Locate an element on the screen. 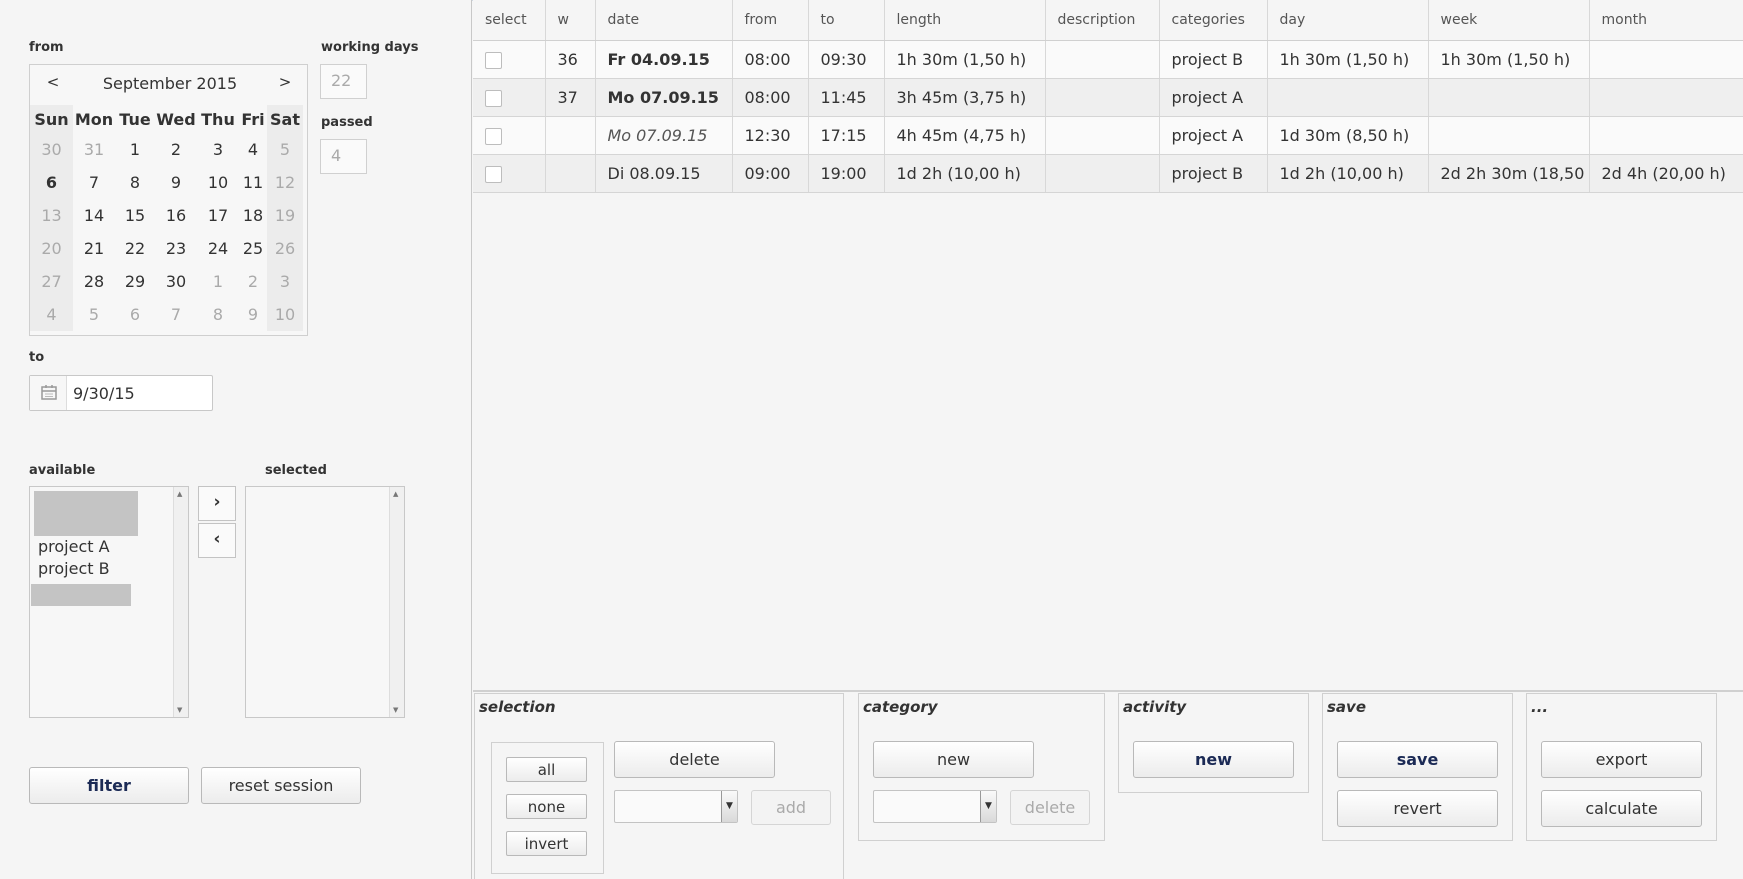  select-none-button: none is located at coordinates (546, 806).